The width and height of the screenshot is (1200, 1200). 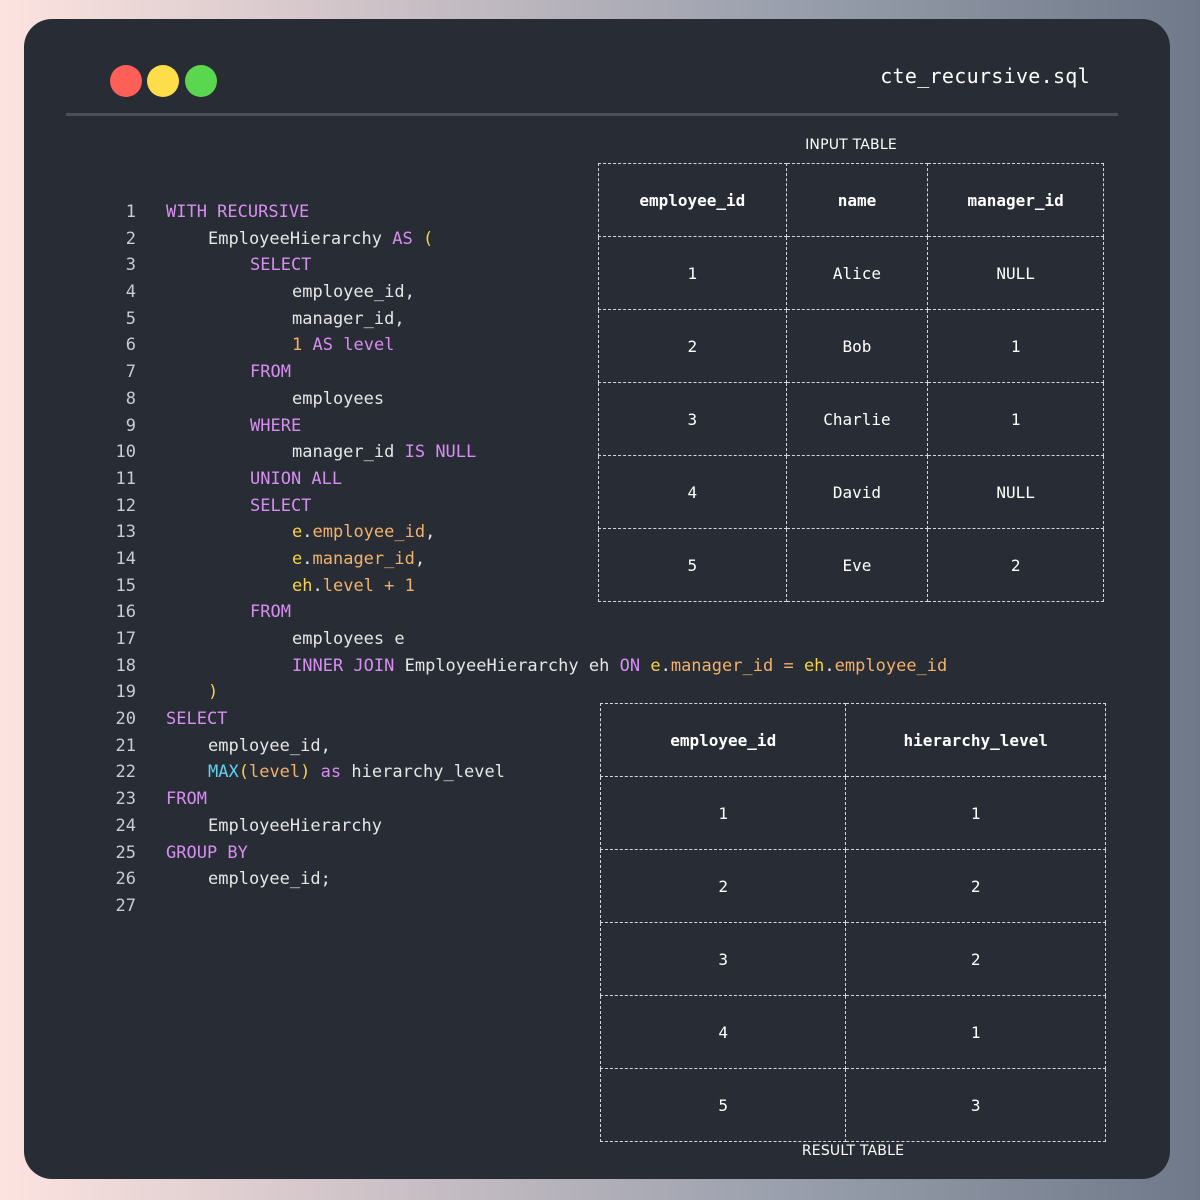 What do you see at coordinates (125, 692) in the screenshot?
I see `line-number: 19` at bounding box center [125, 692].